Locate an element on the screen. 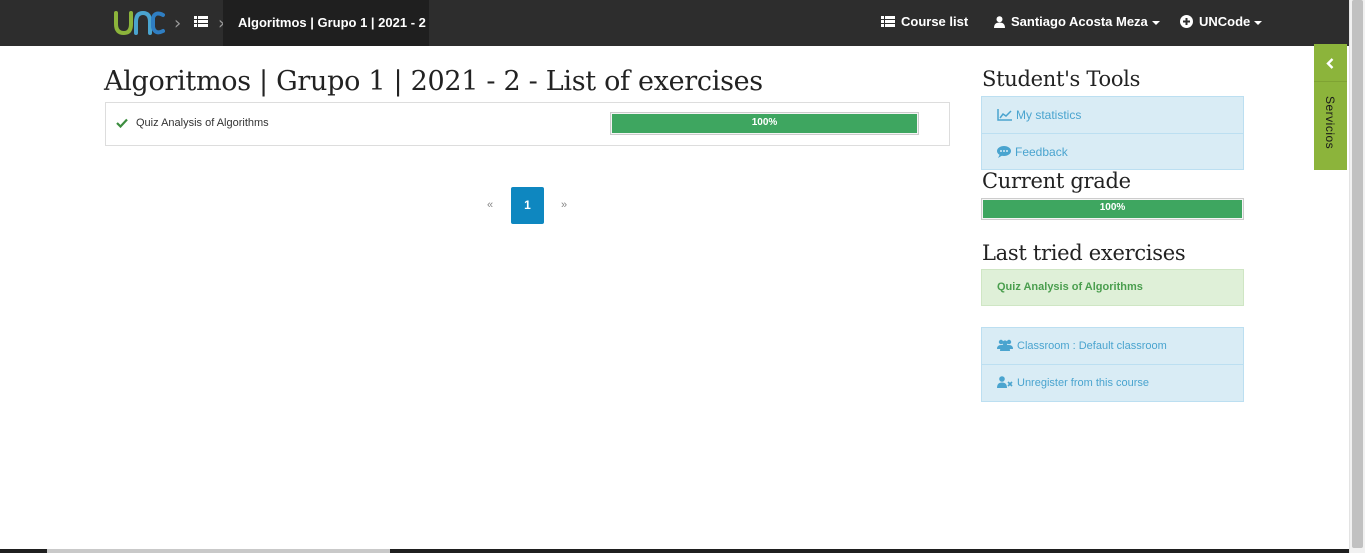  exercise-progress-bar: 100% is located at coordinates (764, 123).